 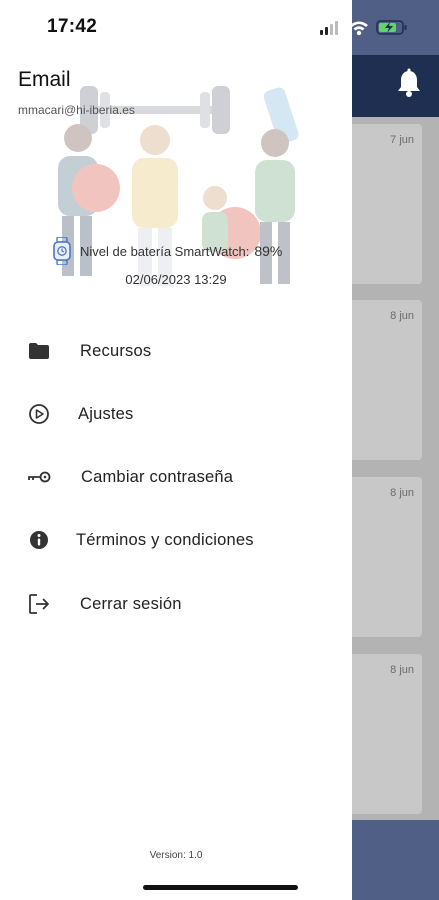 What do you see at coordinates (39, 351) in the screenshot?
I see `folder-icon` at bounding box center [39, 351].